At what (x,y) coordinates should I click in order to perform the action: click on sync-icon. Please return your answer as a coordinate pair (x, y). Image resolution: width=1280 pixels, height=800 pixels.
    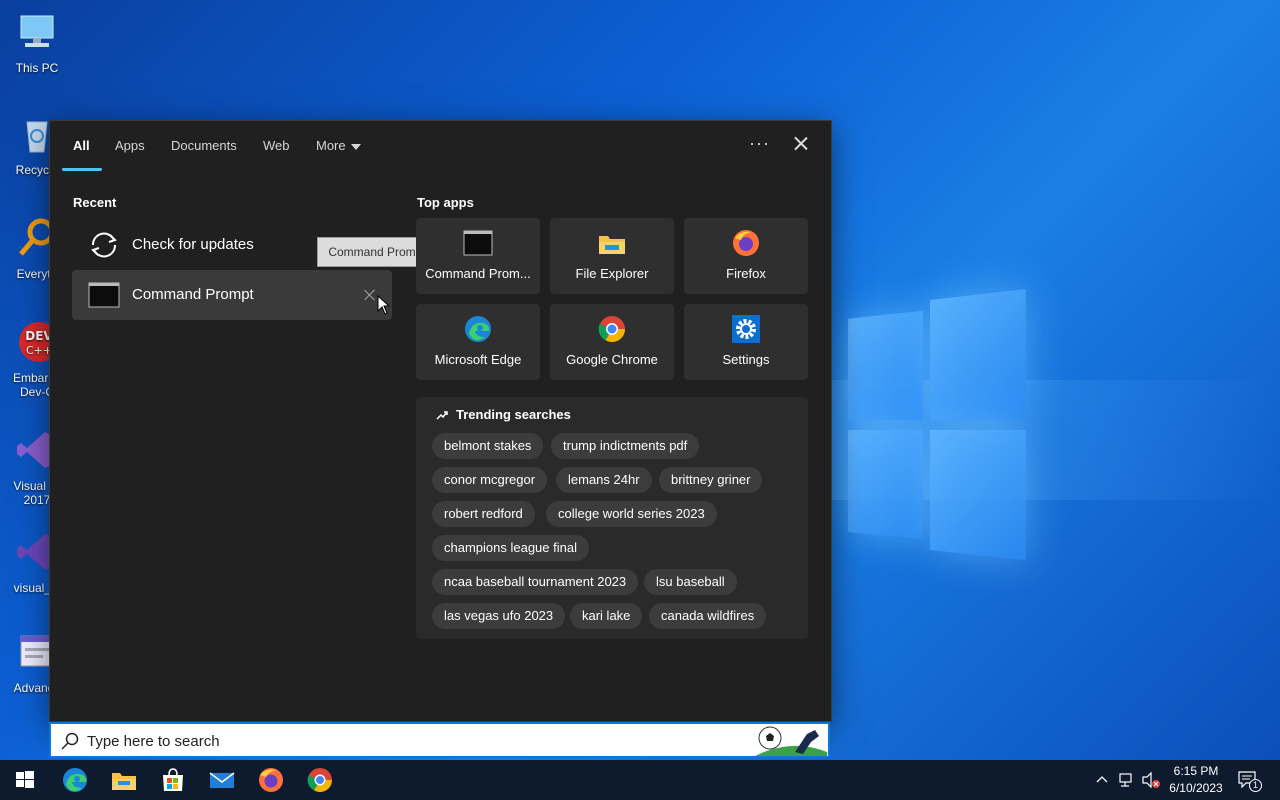
    Looking at the image, I should click on (104, 245).